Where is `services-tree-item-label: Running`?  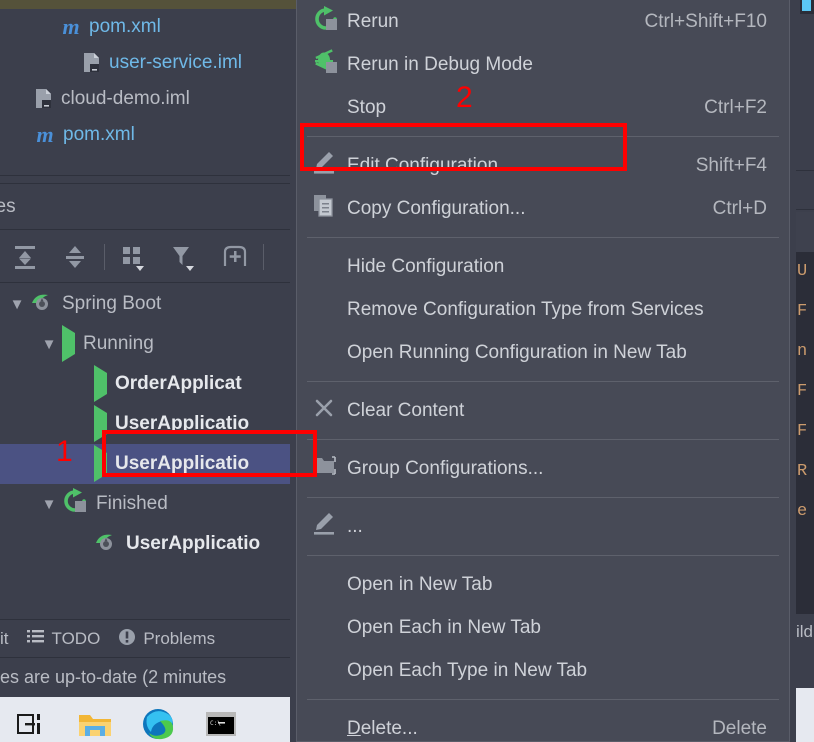 services-tree-item-label: Running is located at coordinates (118, 343).